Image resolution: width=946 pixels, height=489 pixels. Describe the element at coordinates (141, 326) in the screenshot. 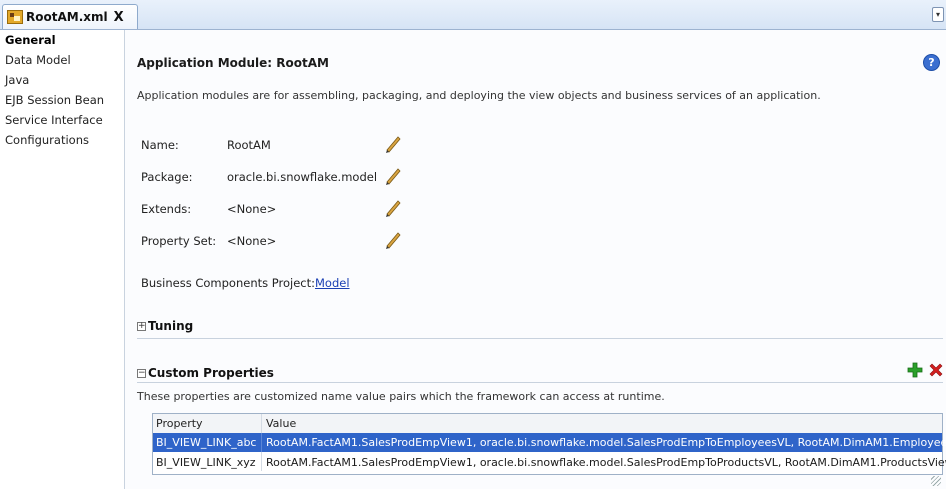

I see `tuning-expand-toggle: +` at that location.